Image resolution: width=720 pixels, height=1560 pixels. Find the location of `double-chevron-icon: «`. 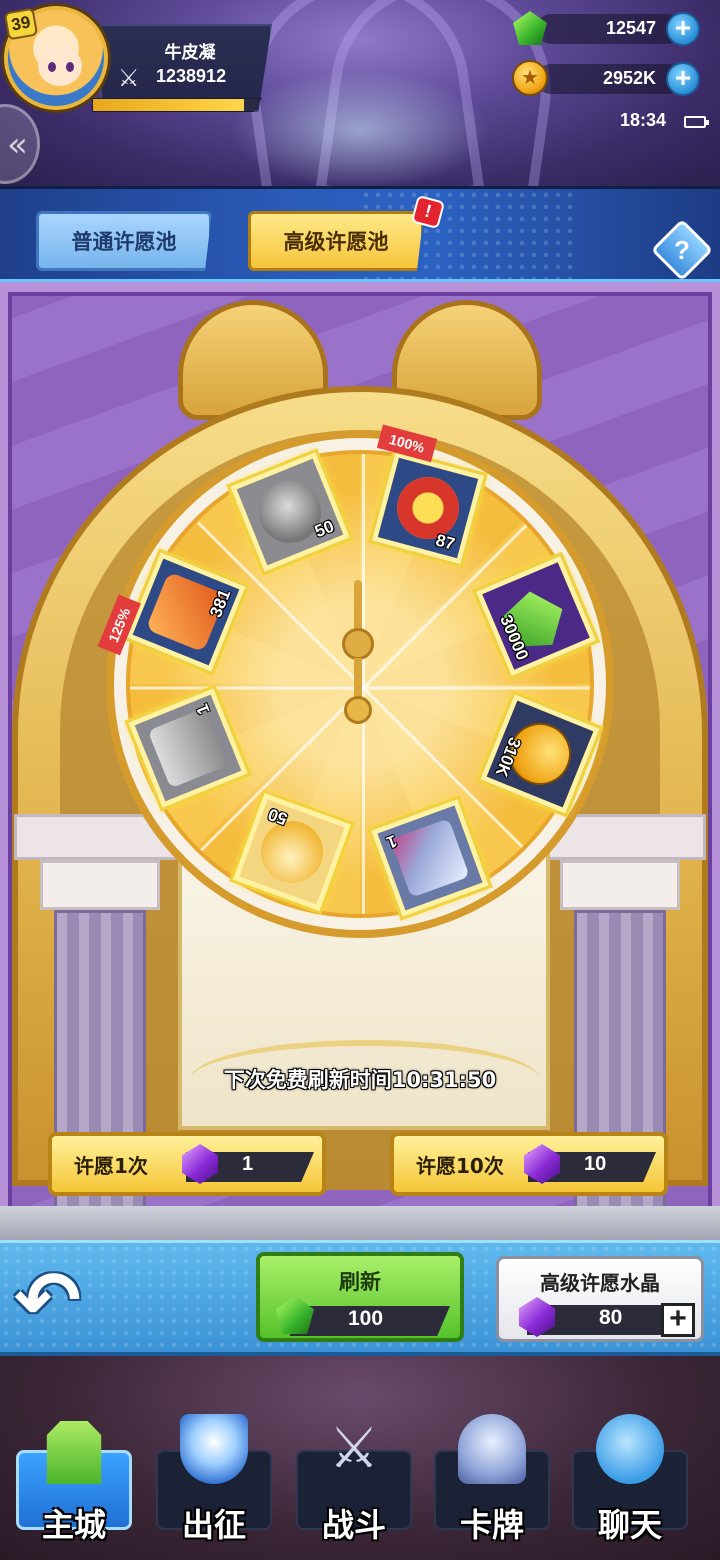

double-chevron-icon: « is located at coordinates (17, 145).